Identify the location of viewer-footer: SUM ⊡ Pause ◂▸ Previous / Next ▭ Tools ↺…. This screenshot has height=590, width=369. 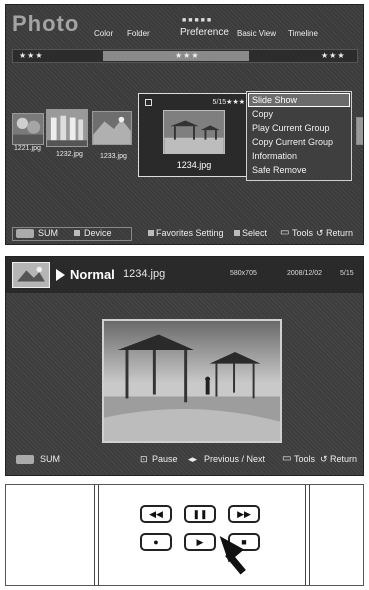
(186, 461).